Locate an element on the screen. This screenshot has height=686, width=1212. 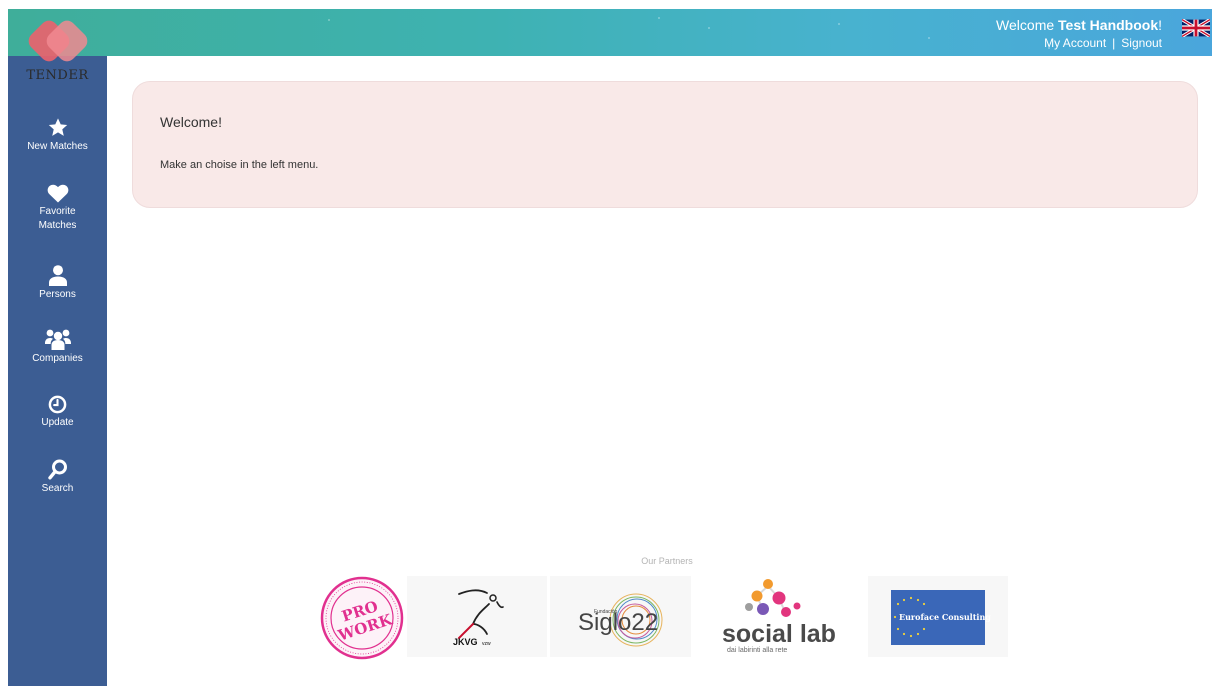
account-links: My Account | Signout is located at coordinates (1079, 43).